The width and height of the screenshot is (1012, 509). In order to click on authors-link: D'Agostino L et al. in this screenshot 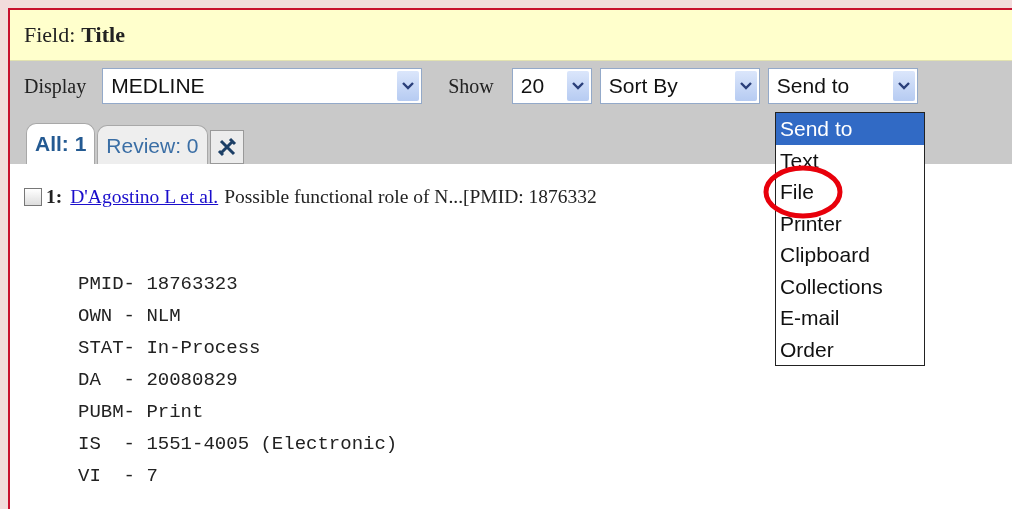, I will do `click(144, 197)`.